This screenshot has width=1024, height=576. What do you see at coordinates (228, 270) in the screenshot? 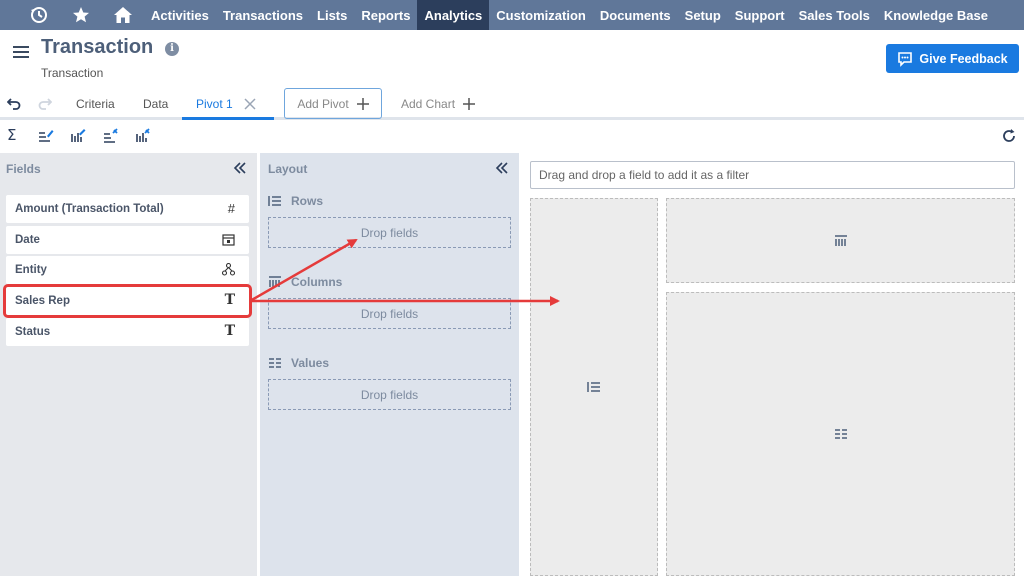
I see `hierarchy-icon` at bounding box center [228, 270].